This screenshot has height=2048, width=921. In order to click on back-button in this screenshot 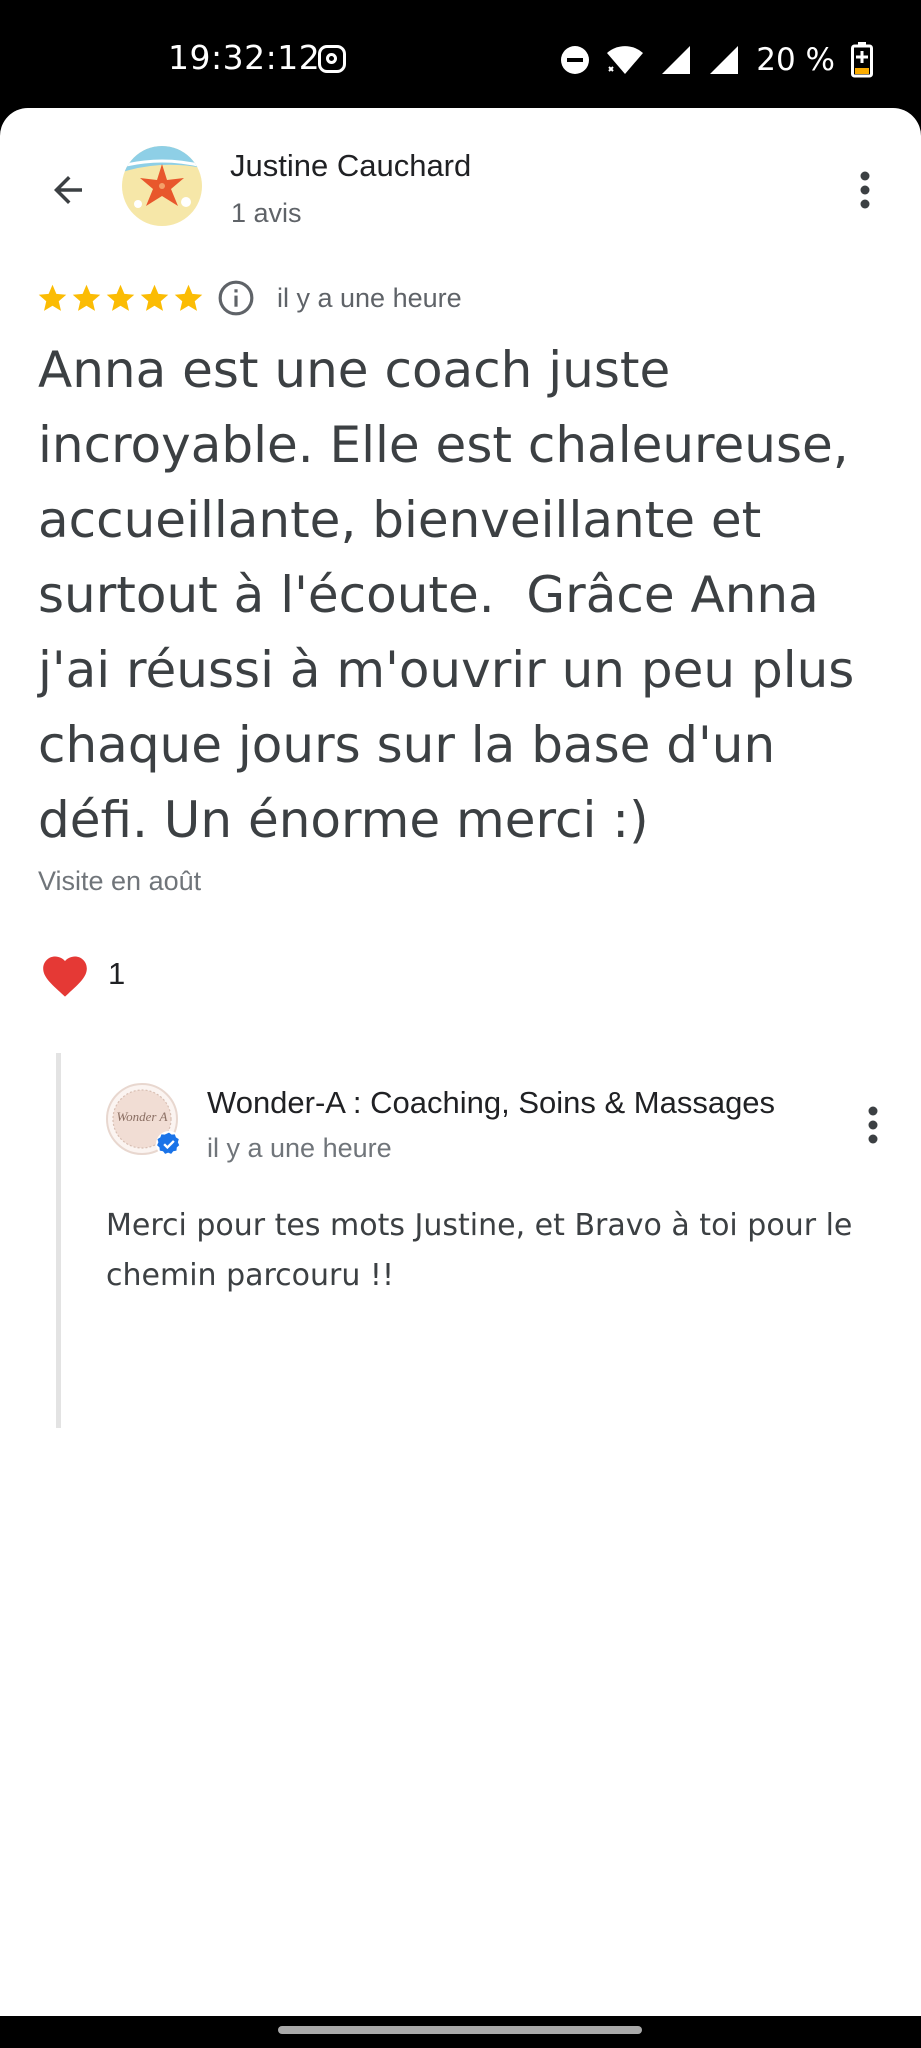, I will do `click(68, 190)`.